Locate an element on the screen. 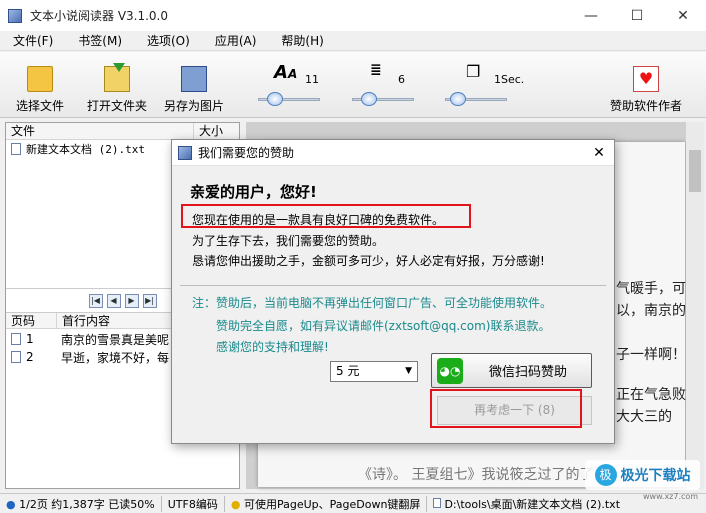  file-list-header: 文件 大小 is located at coordinates (122, 131).